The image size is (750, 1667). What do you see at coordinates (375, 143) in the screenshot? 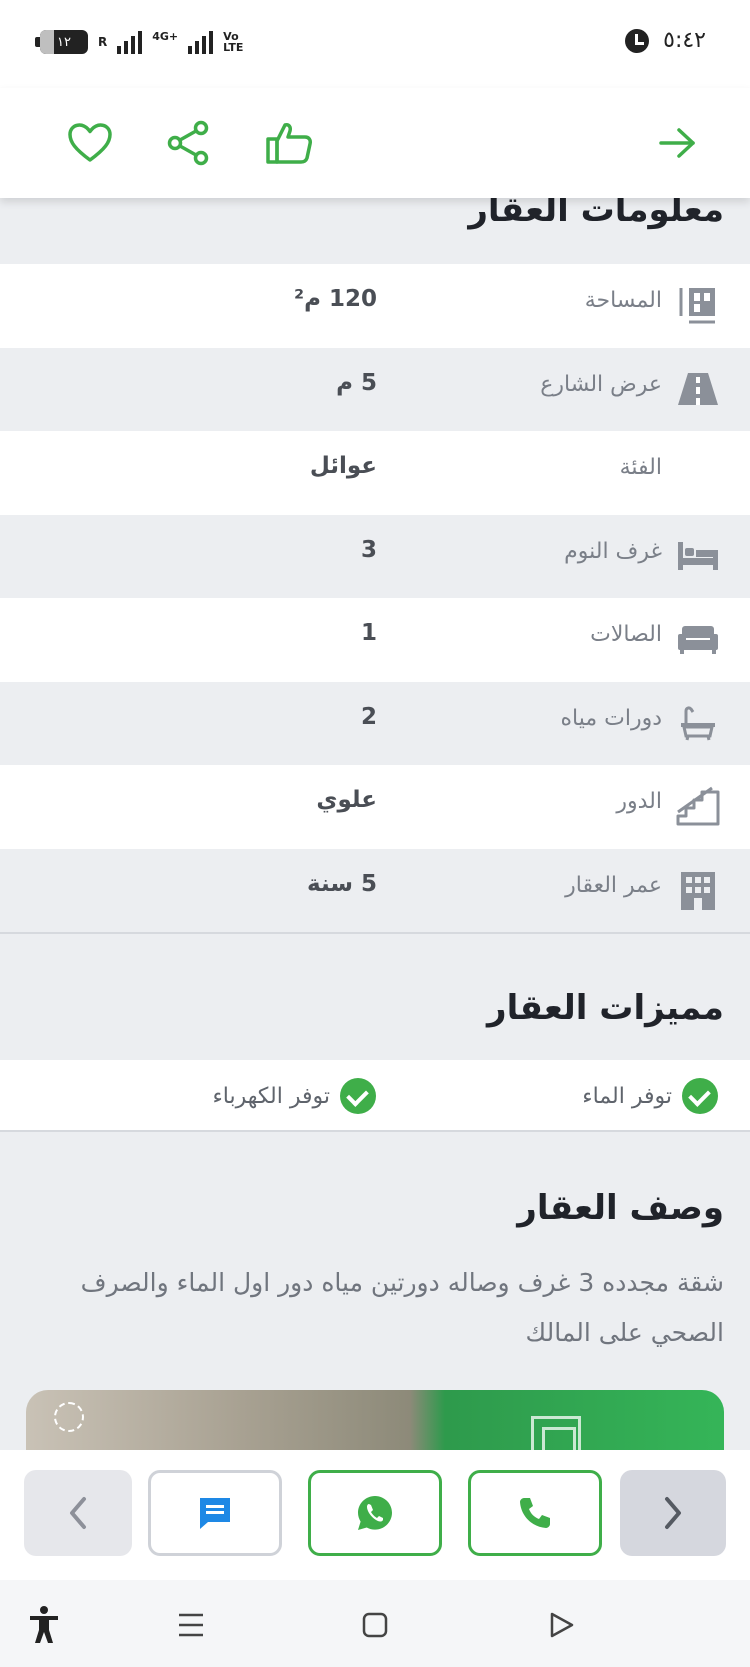
I see `top-toolbar` at bounding box center [375, 143].